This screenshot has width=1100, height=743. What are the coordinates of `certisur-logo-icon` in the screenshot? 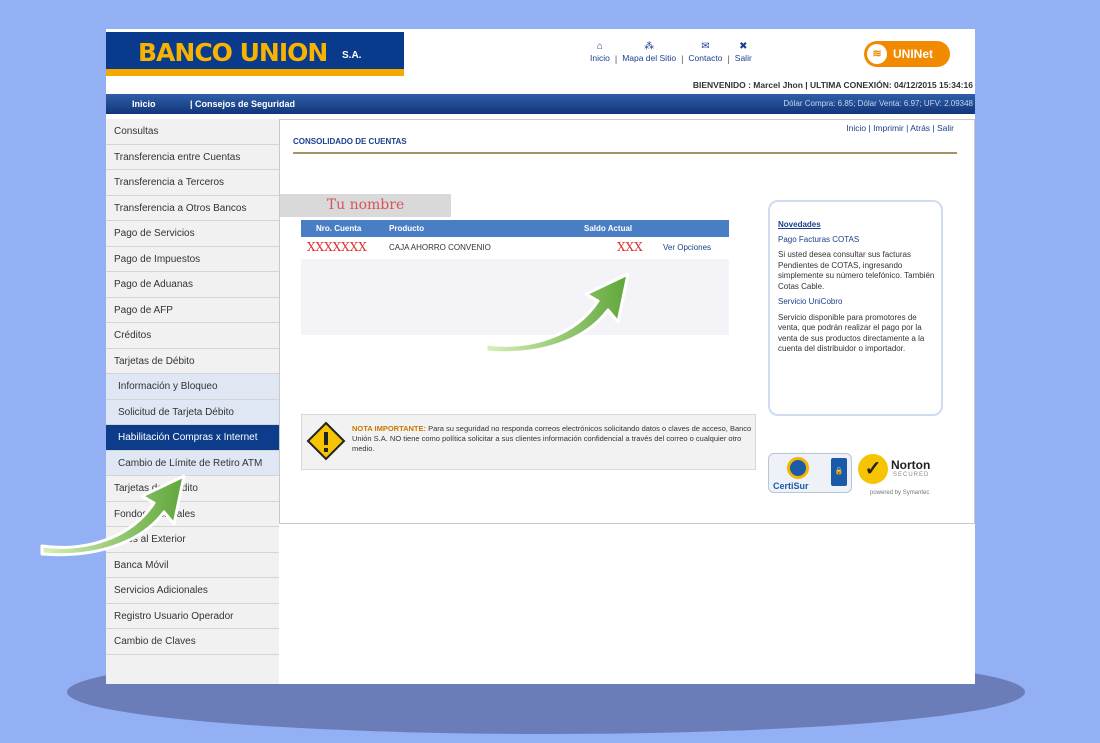 It's located at (798, 468).